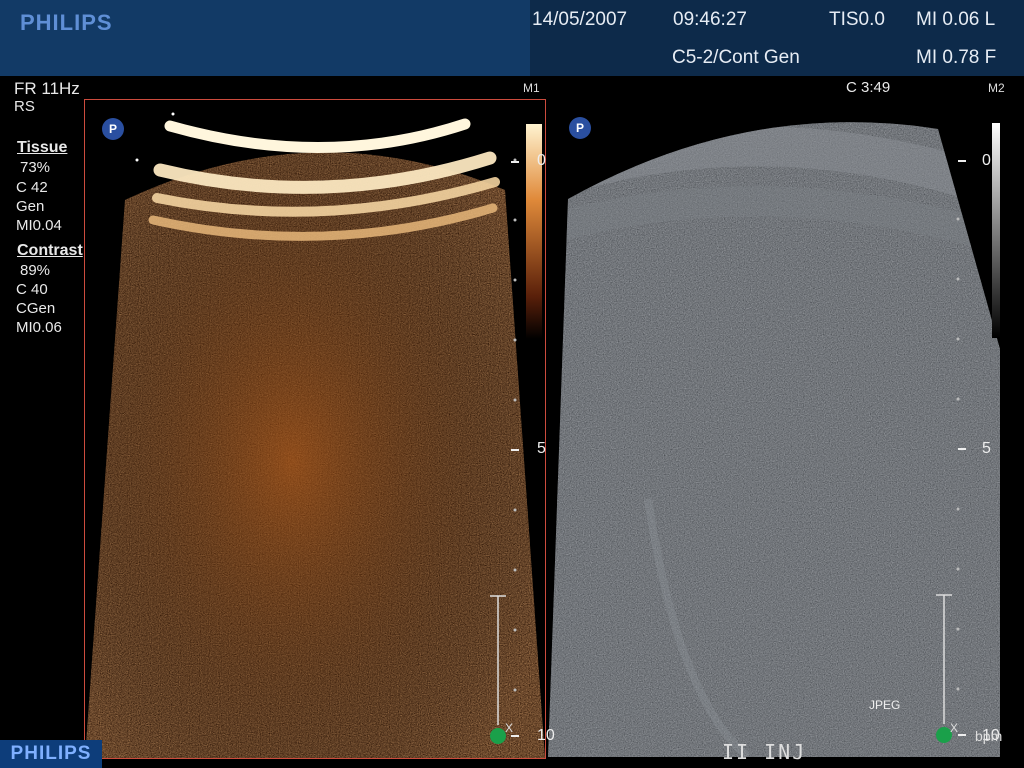  I want to click on mi-bottom-value: MI 0.78 F, so click(956, 57).